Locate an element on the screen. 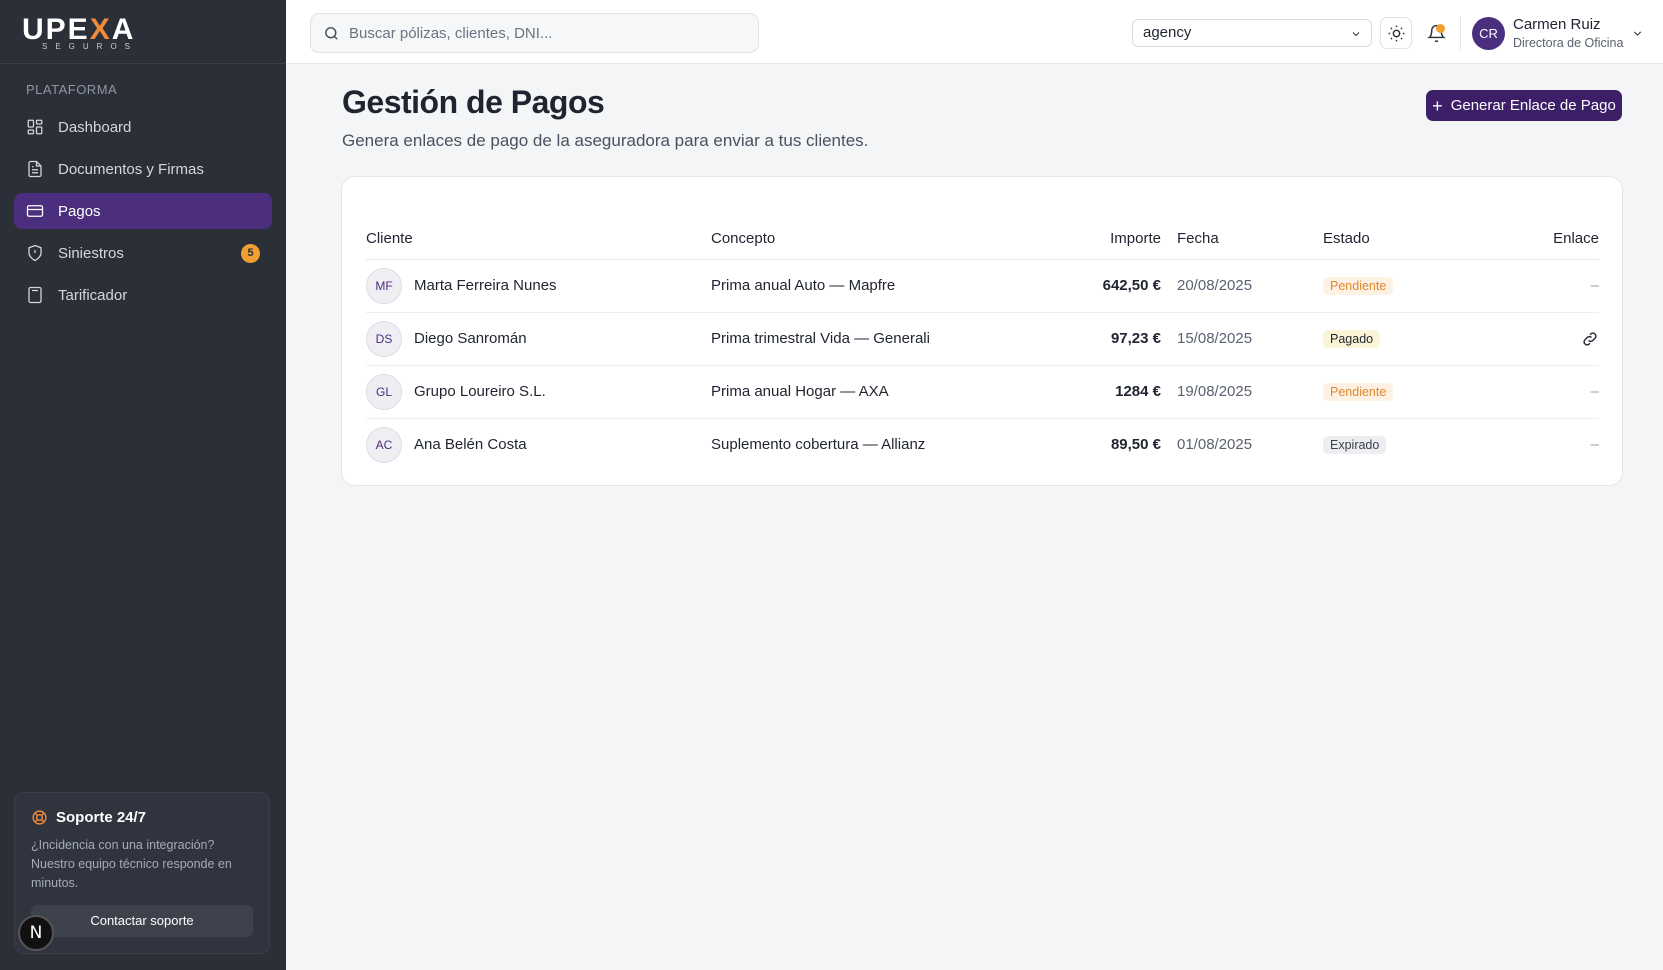 The width and height of the screenshot is (1663, 970). column-header-link: Enlace is located at coordinates (1564, 239).